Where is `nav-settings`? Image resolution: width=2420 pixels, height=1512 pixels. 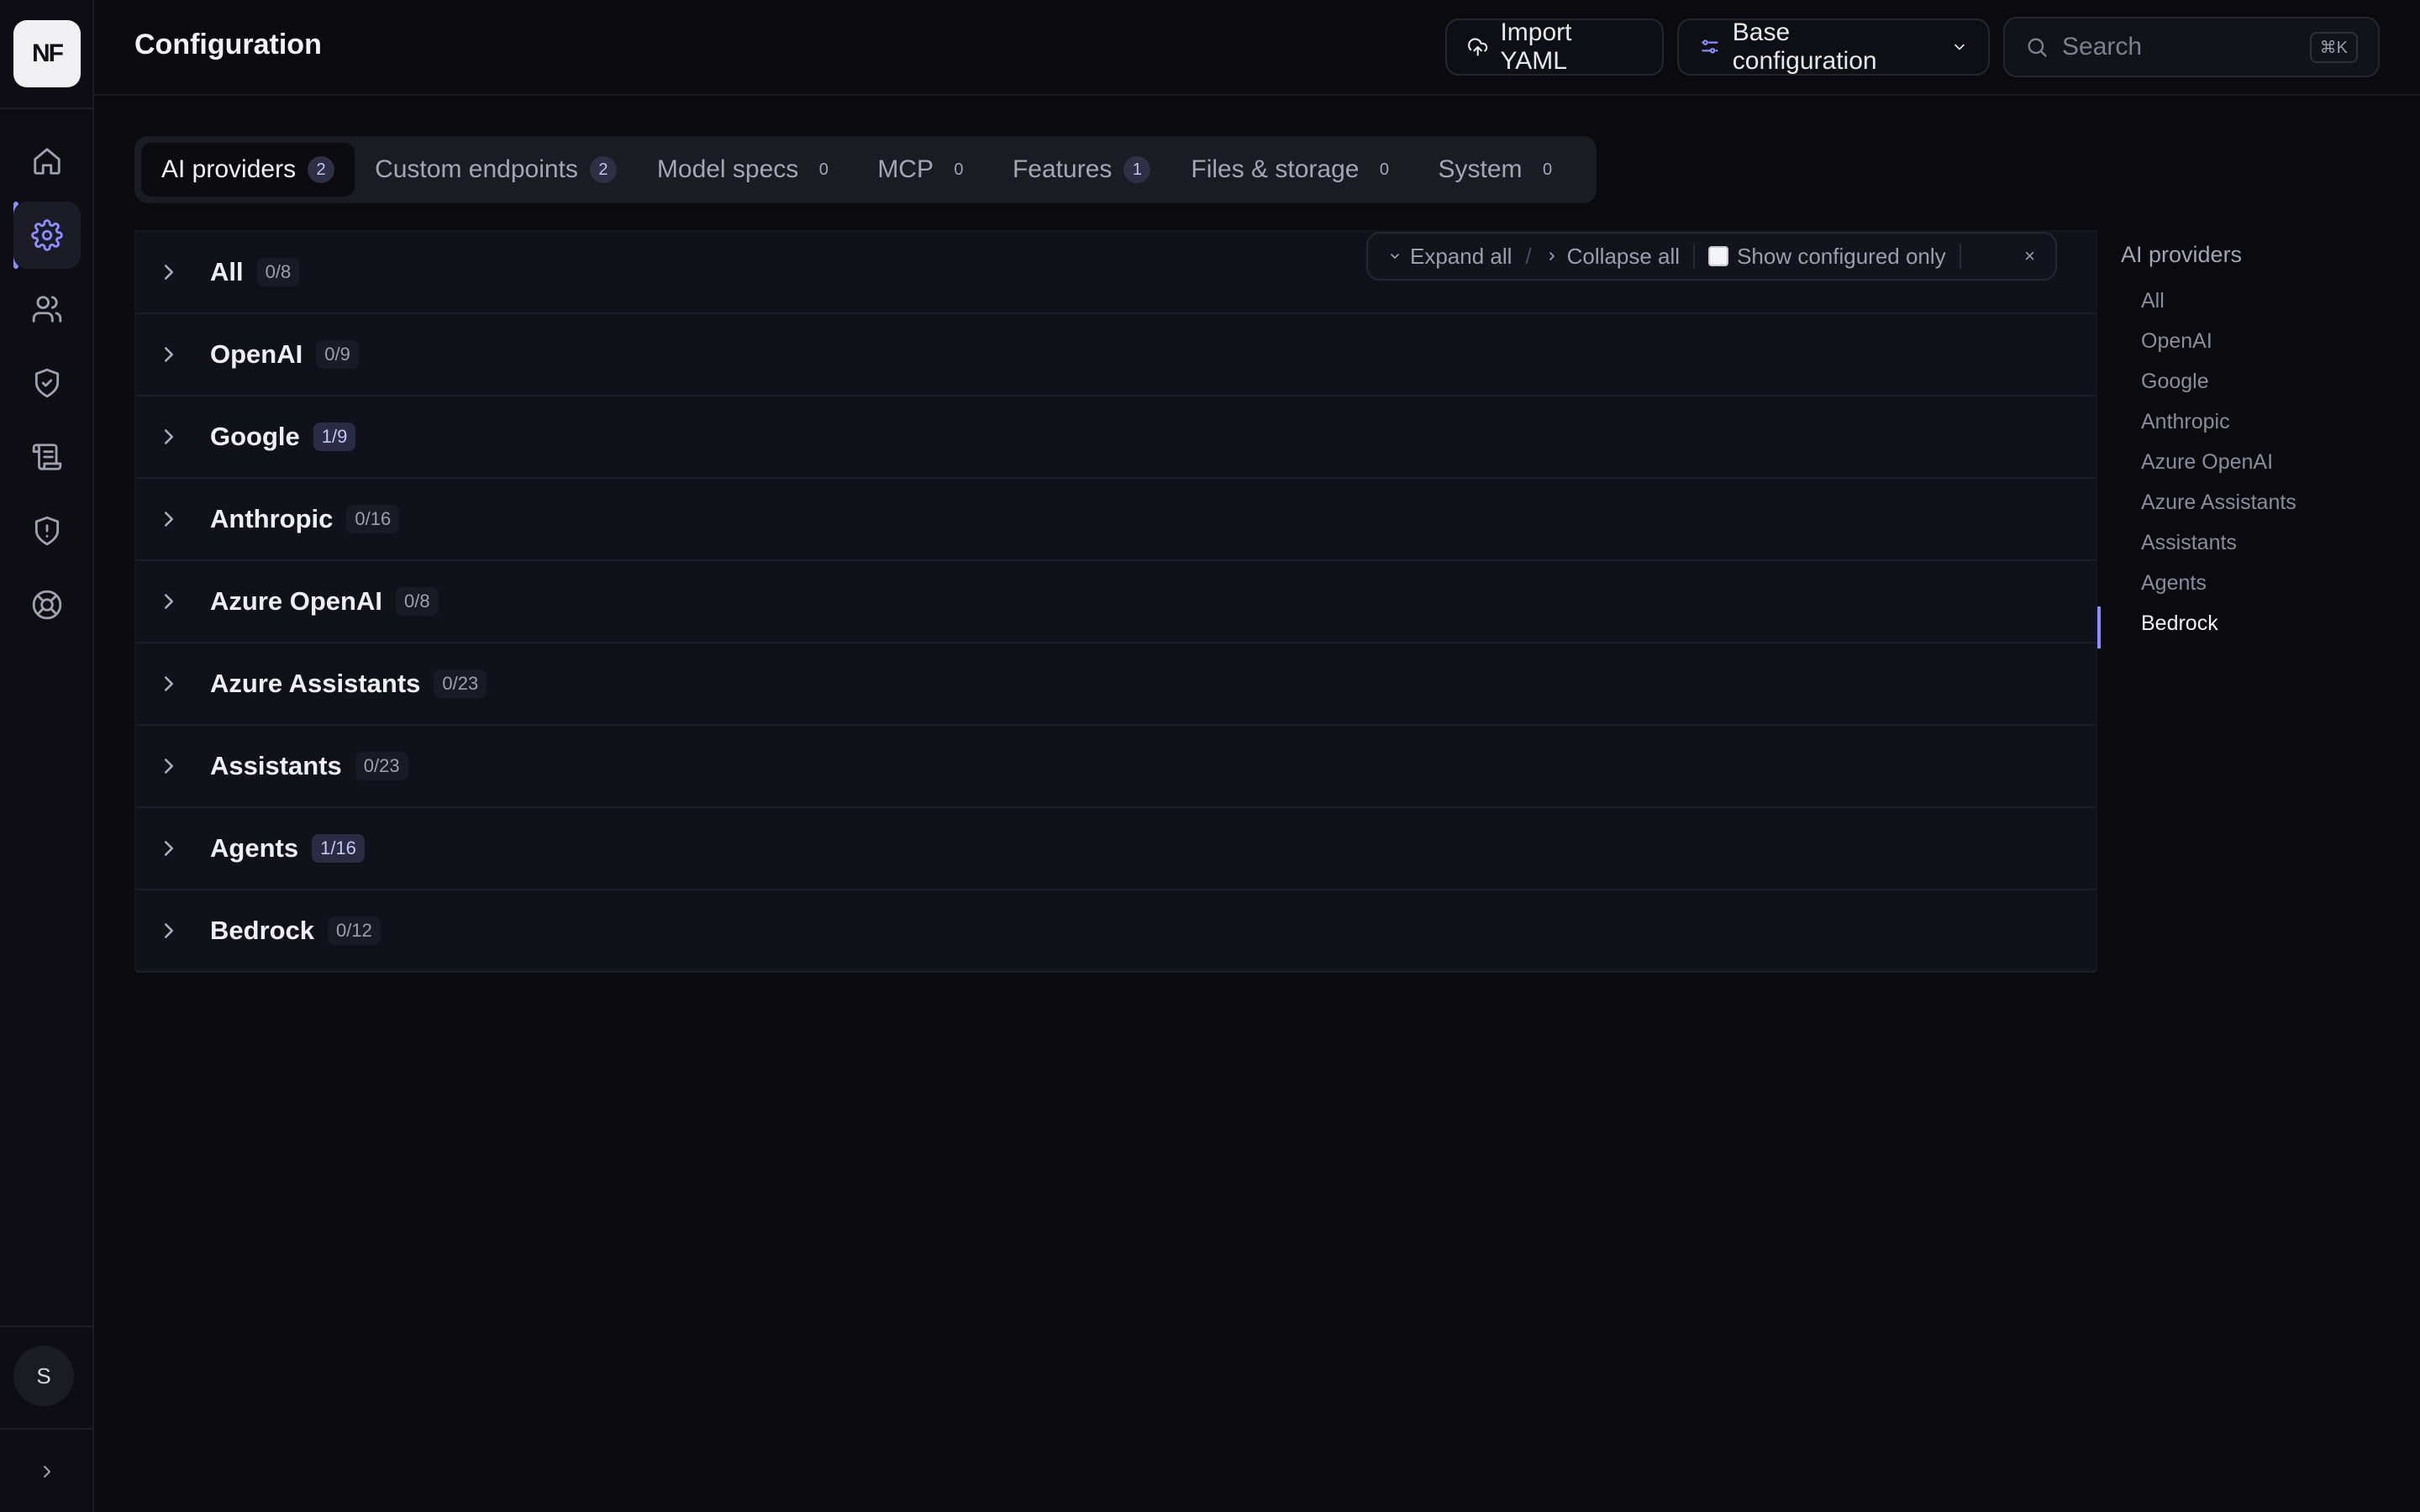 nav-settings is located at coordinates (47, 235).